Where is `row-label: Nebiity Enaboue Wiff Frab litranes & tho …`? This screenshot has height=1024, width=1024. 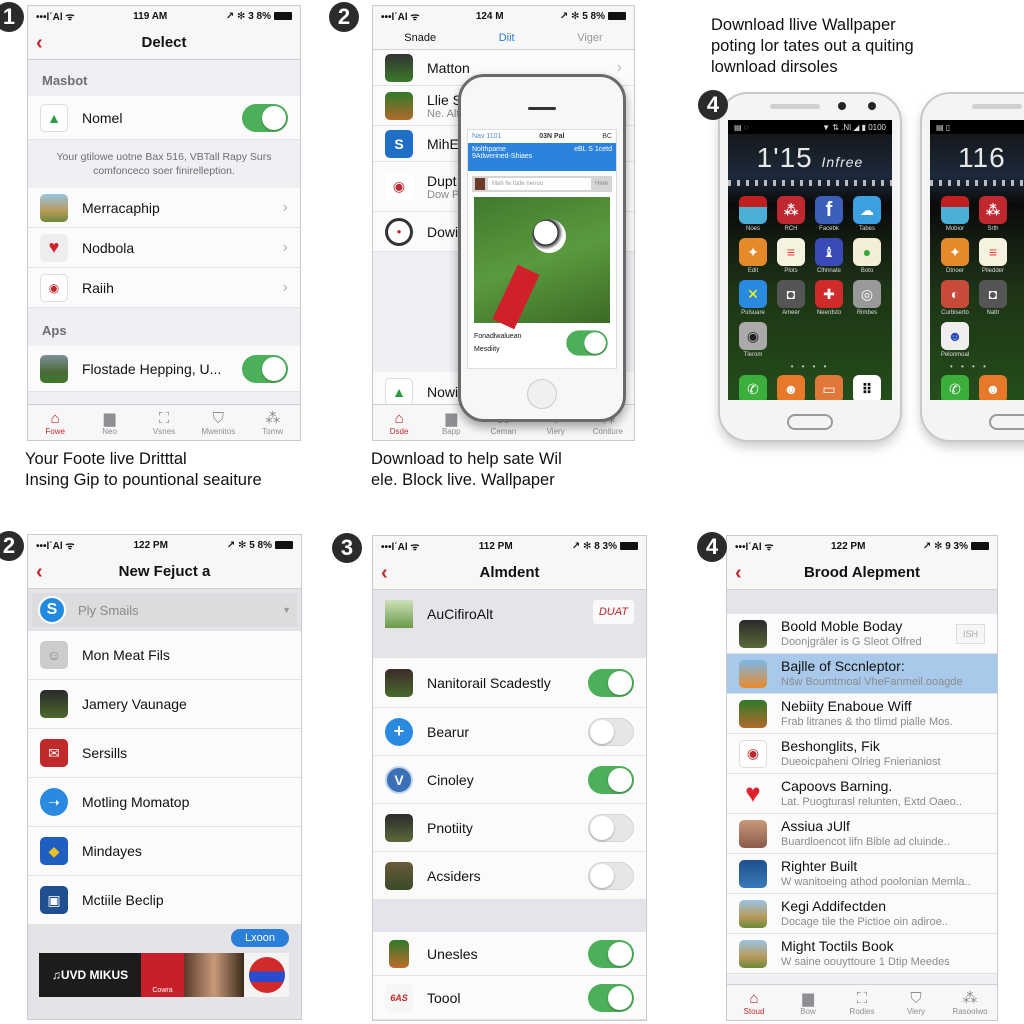
row-label: Nebiity Enaboue Wiff Frab litranes & tho … is located at coordinates (883, 714).